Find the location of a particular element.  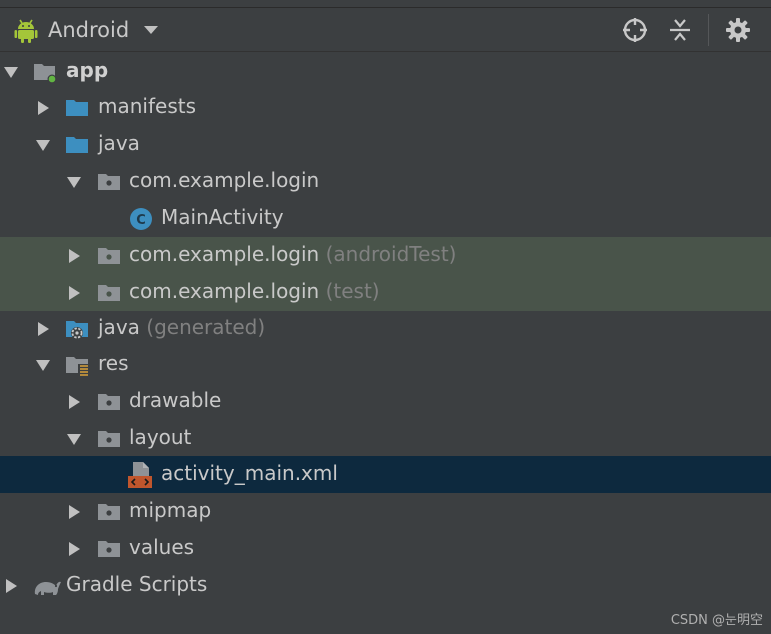

tree-item-layout: layout is located at coordinates (385, 438).